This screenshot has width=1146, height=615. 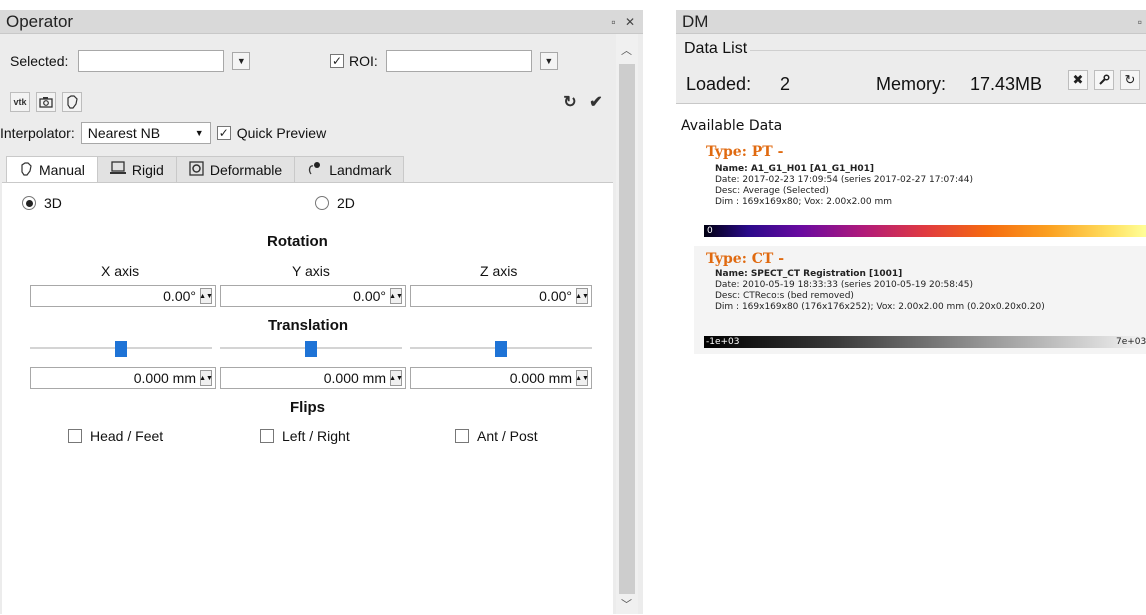 What do you see at coordinates (458, 61) in the screenshot?
I see `roi-input` at bounding box center [458, 61].